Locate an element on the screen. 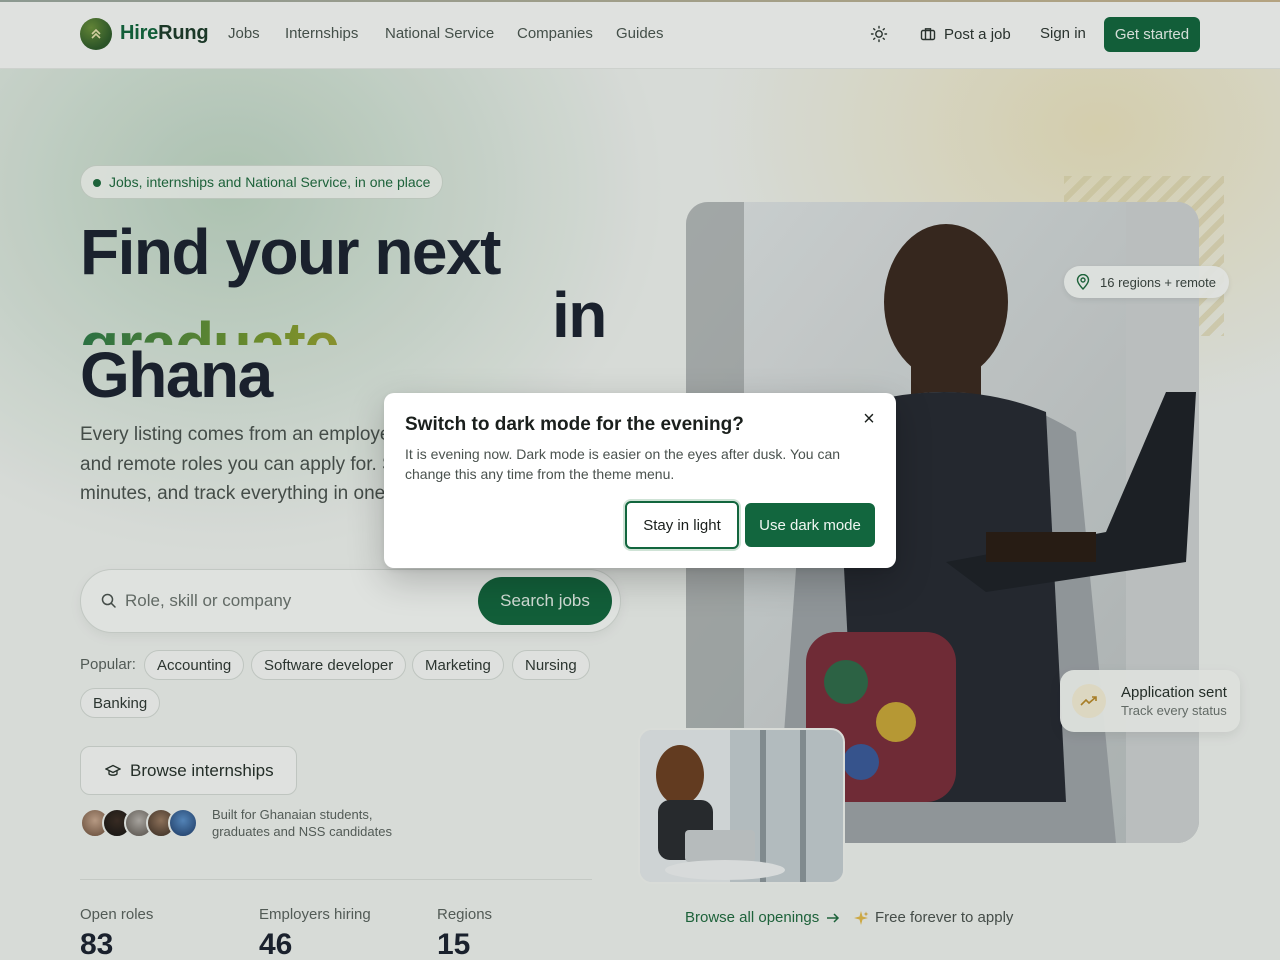 The image size is (1280, 960). dialog-title: Switch to dark mode for the evening? is located at coordinates (574, 424).